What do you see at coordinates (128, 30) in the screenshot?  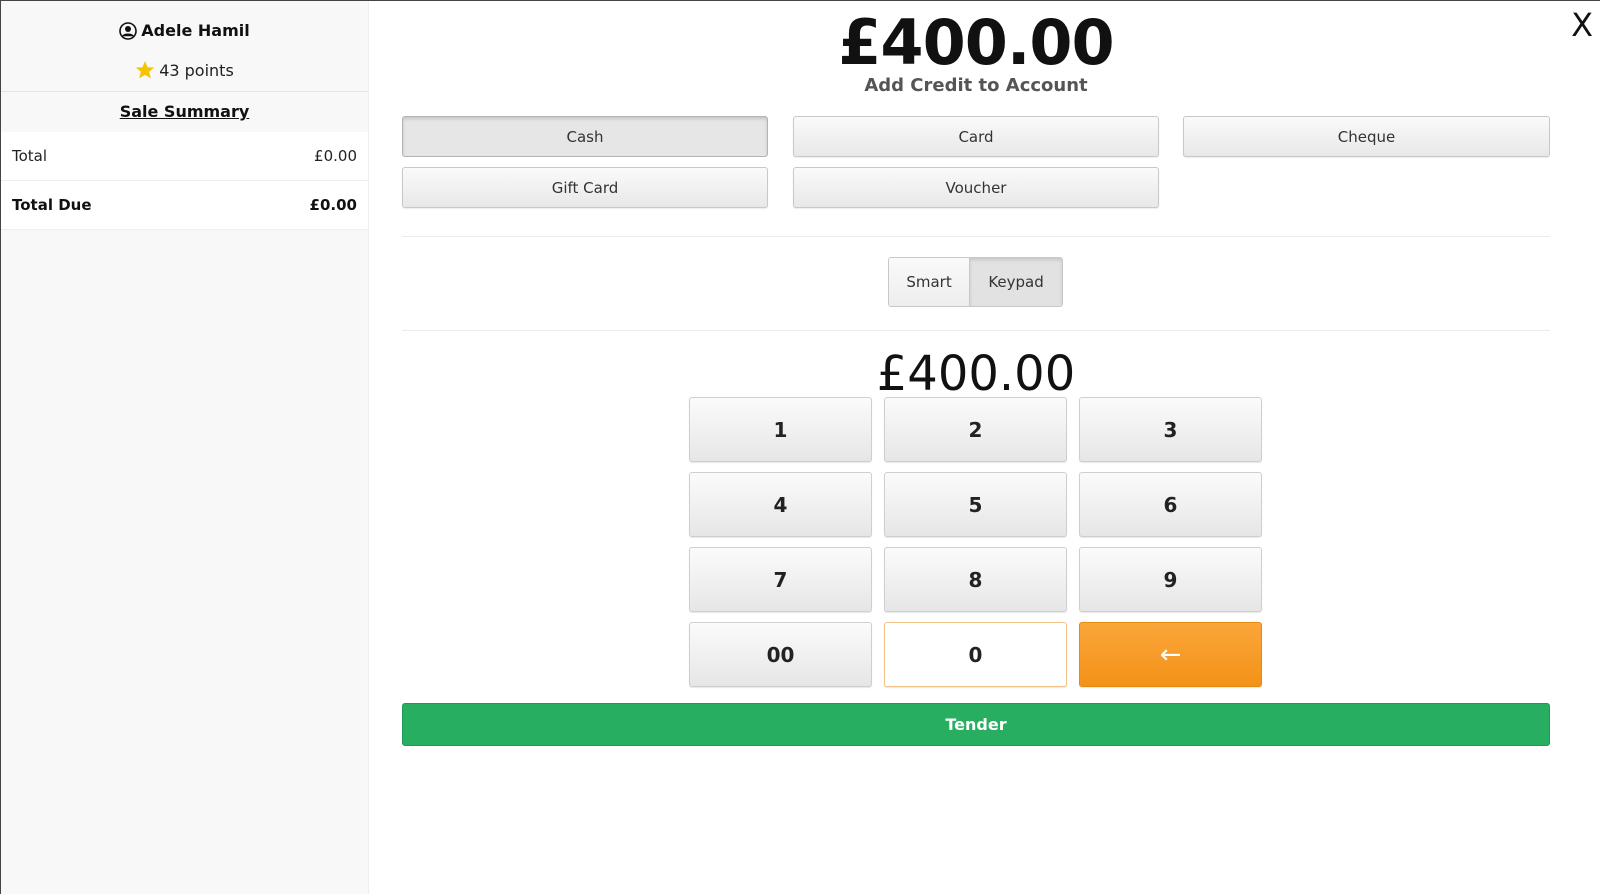 I see `user-circle-icon` at bounding box center [128, 30].